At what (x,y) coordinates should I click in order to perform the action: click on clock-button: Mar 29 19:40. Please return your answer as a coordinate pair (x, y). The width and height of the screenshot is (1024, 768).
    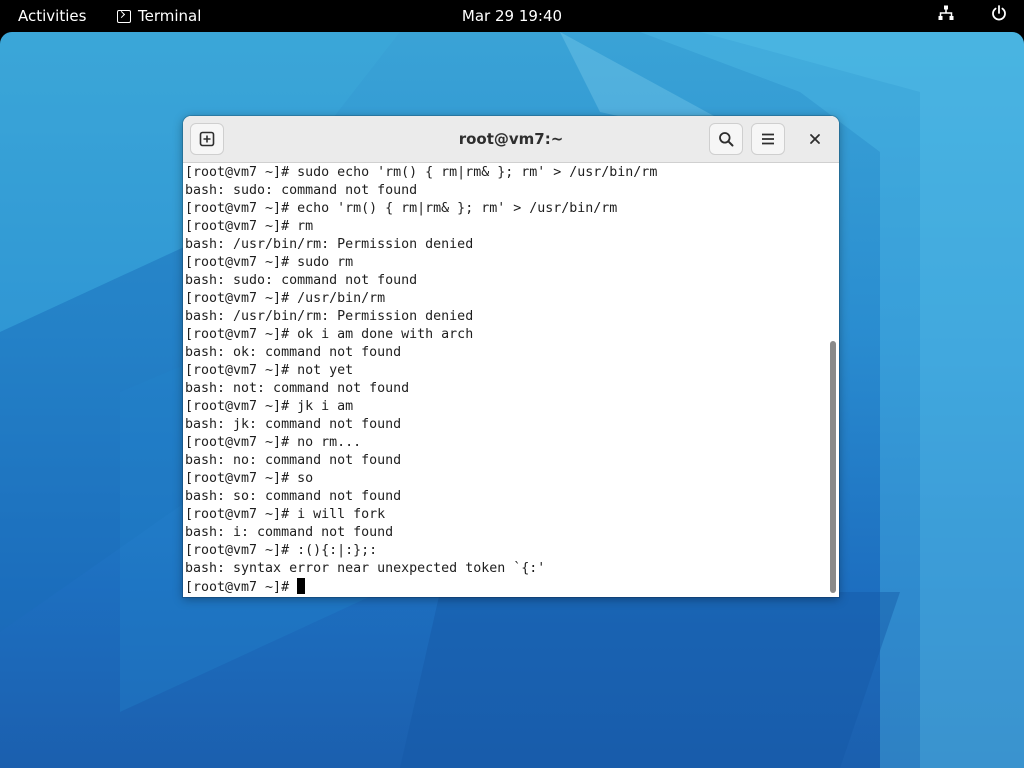
    Looking at the image, I should click on (512, 16).